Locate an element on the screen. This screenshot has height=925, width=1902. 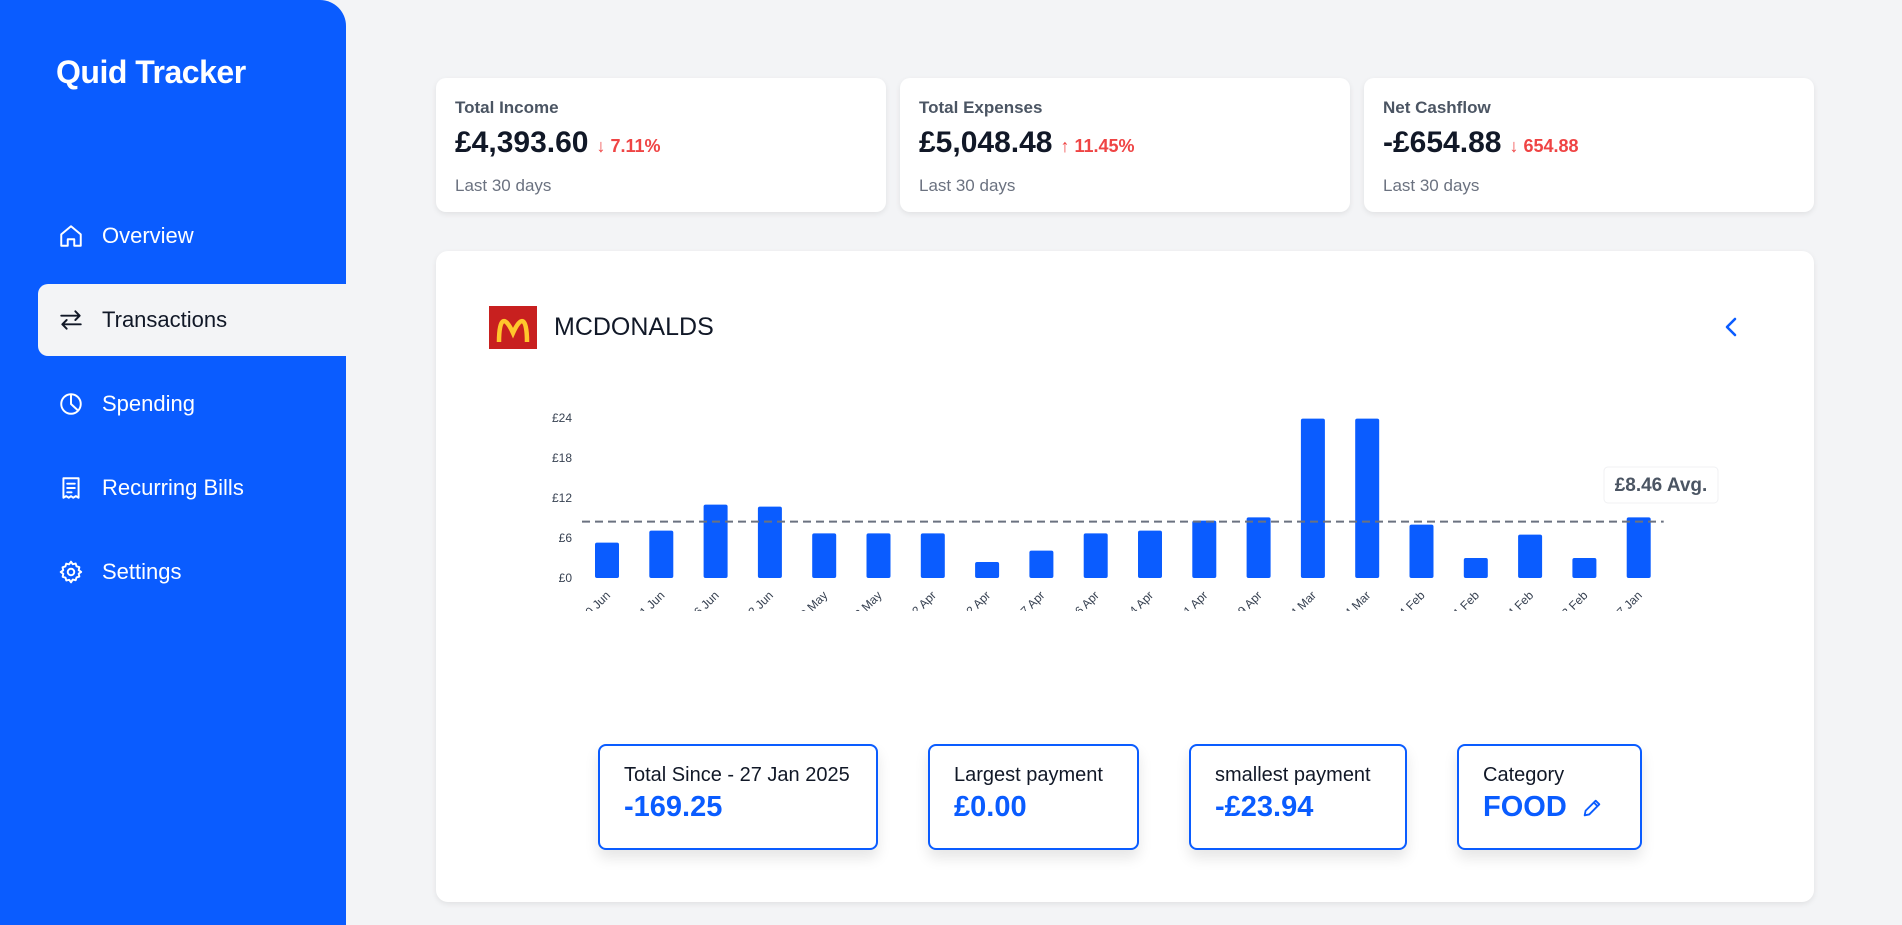
stat-value: £4,393.60 is located at coordinates (522, 142).